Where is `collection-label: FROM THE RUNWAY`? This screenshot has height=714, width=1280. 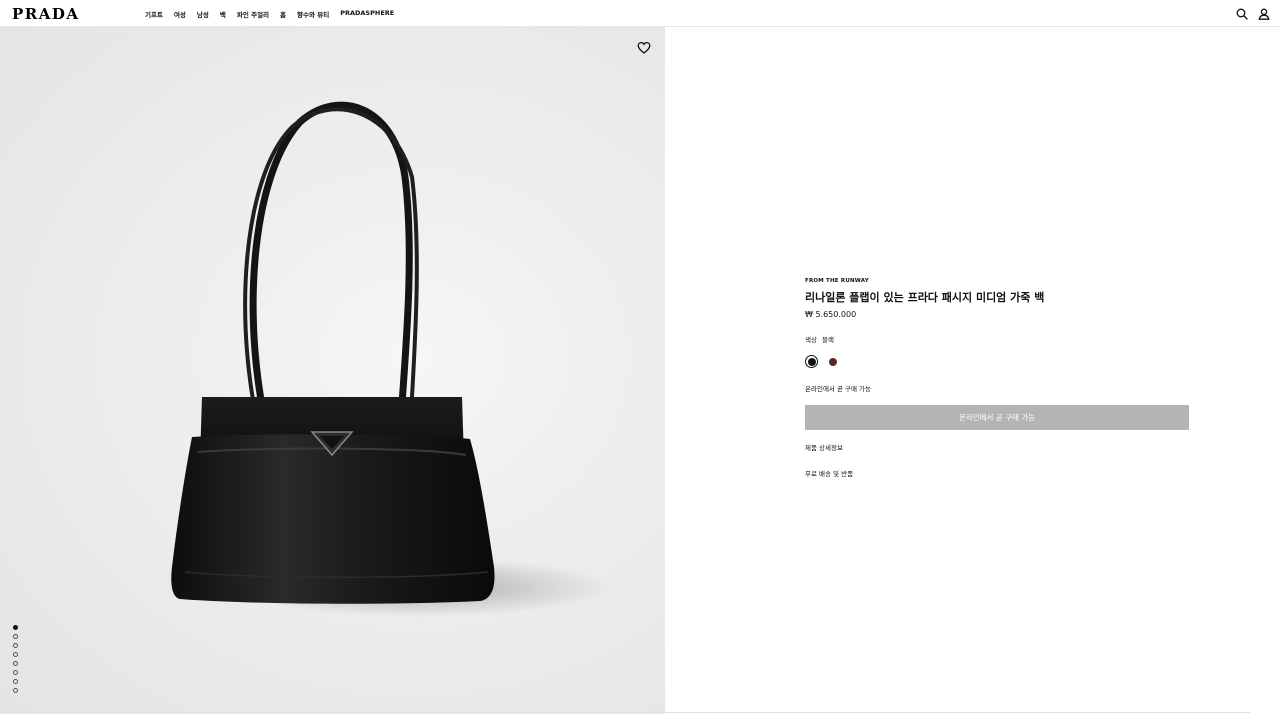
collection-label: FROM THE RUNWAY is located at coordinates (837, 281).